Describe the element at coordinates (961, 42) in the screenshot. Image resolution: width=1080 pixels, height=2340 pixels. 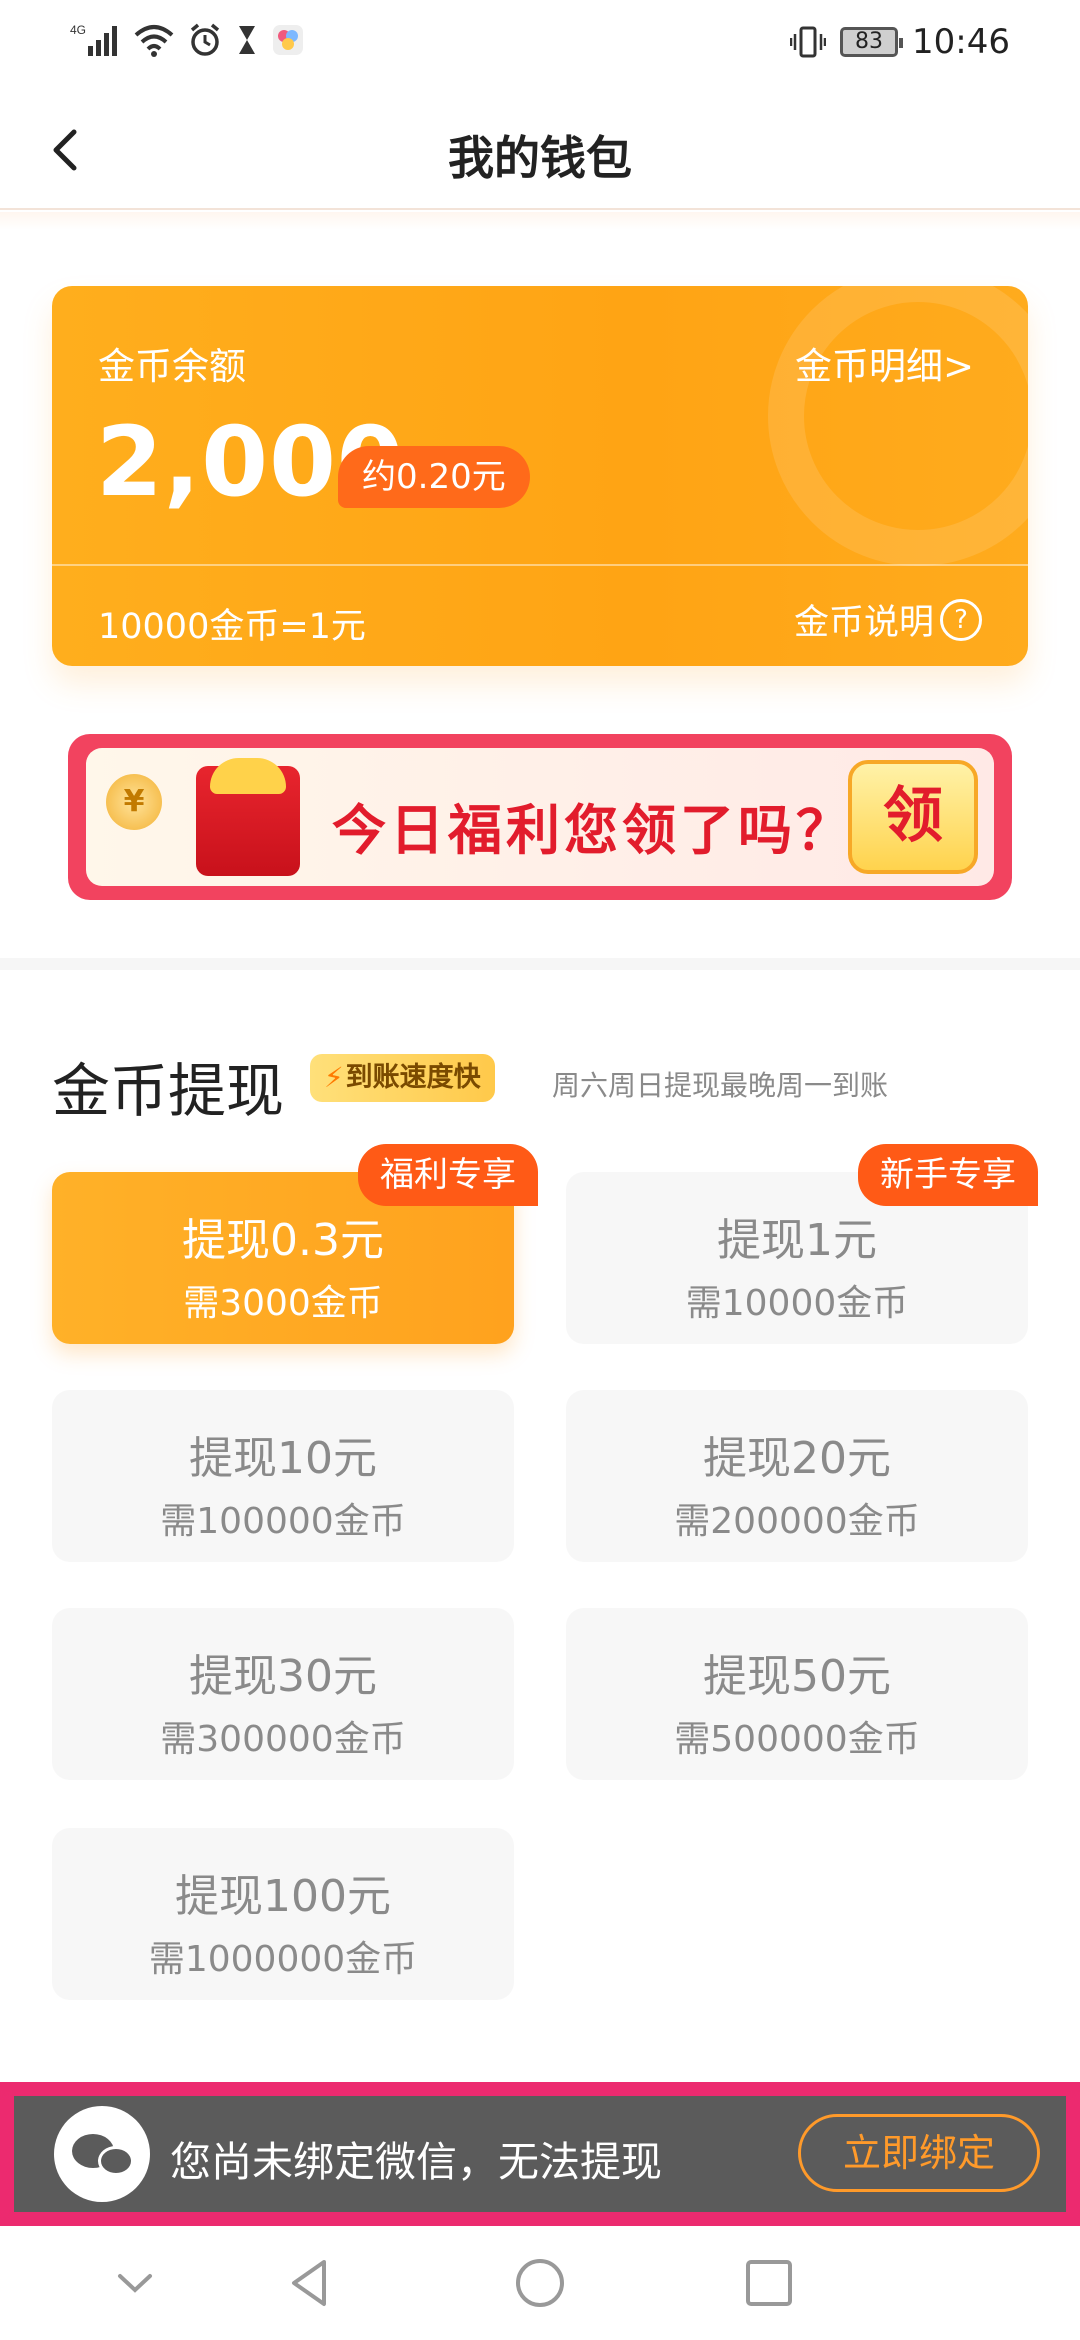
I see `clock: 10:46` at that location.